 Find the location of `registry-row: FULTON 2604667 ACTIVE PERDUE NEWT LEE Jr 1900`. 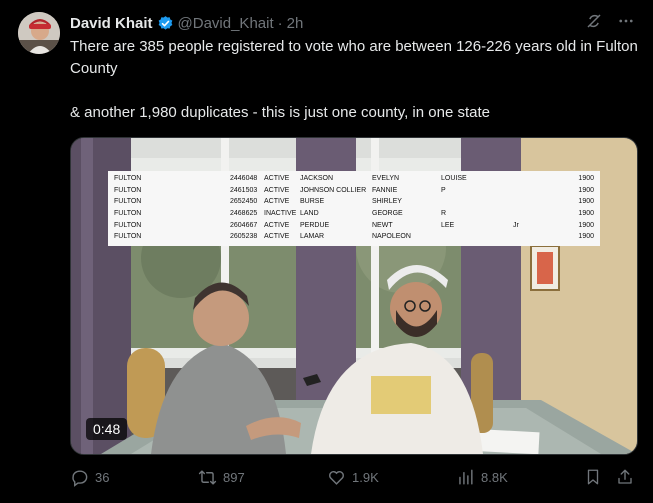

registry-row: FULTON 2604667 ACTIVE PERDUE NEWT LEE Jr 1900 is located at coordinates (354, 226).